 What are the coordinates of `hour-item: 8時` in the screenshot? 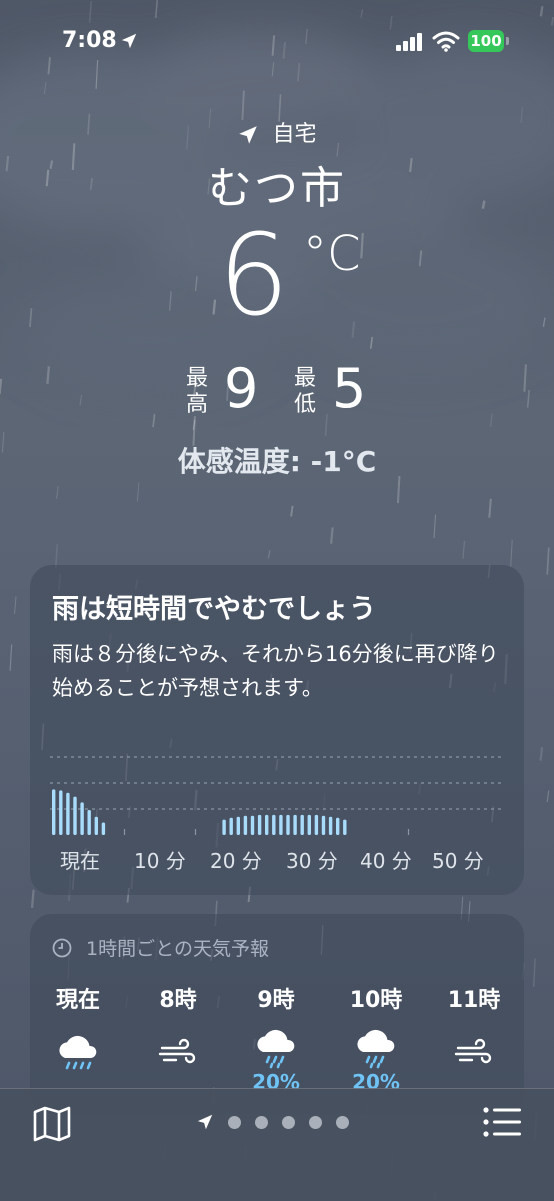 It's located at (178, 1029).